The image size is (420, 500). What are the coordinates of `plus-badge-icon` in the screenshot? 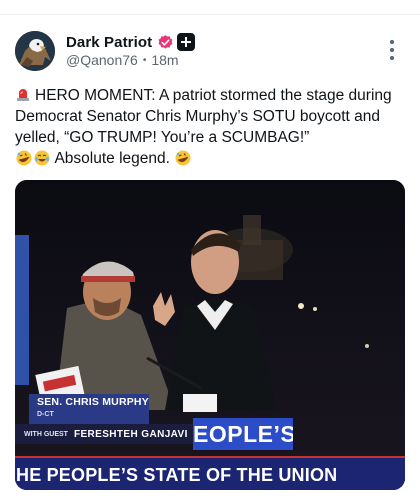 It's located at (186, 42).